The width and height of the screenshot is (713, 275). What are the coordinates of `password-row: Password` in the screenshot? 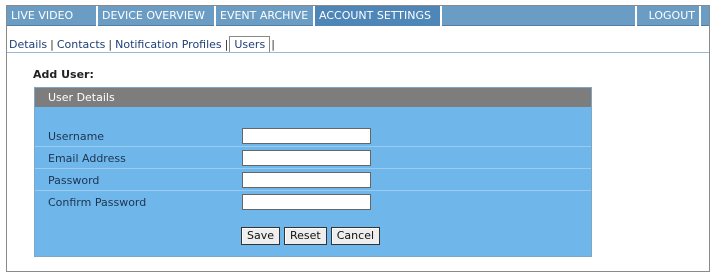 It's located at (313, 180).